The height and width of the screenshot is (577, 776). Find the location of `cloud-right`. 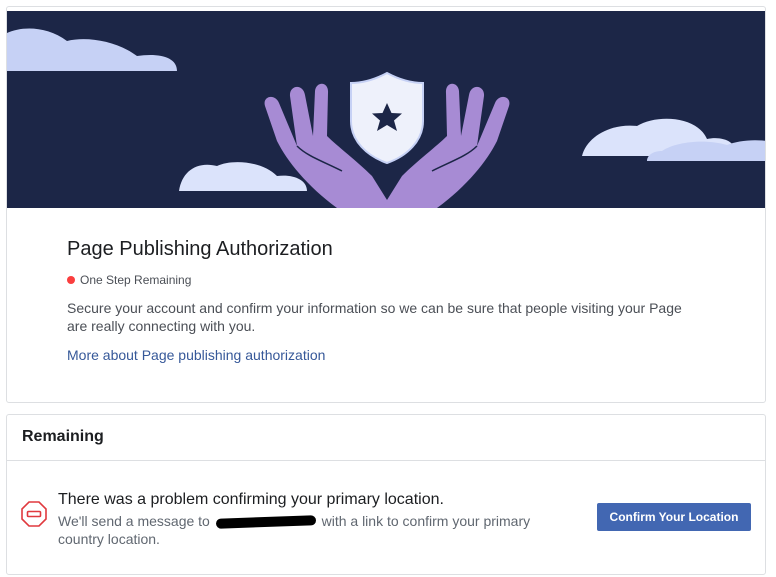

cloud-right is located at coordinates (673, 139).